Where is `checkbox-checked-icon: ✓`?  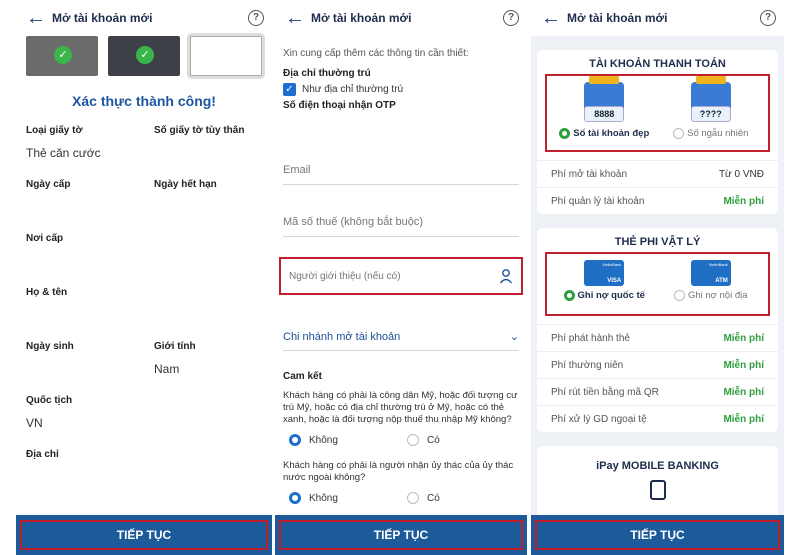 checkbox-checked-icon: ✓ is located at coordinates (289, 89).